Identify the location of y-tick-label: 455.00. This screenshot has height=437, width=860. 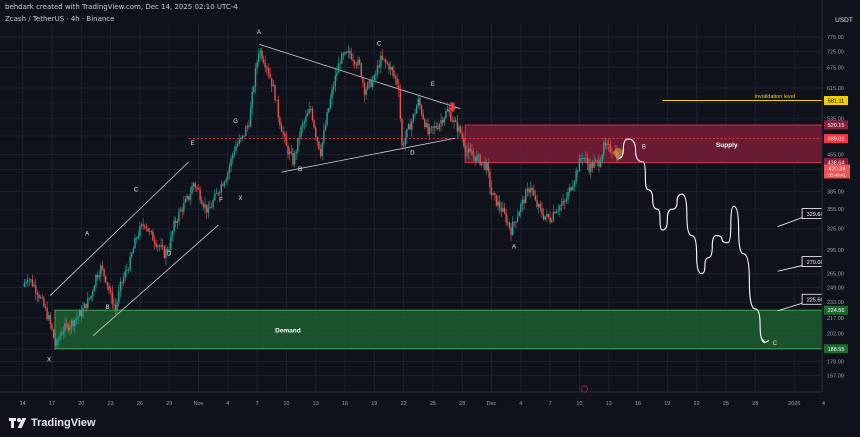
(835, 155).